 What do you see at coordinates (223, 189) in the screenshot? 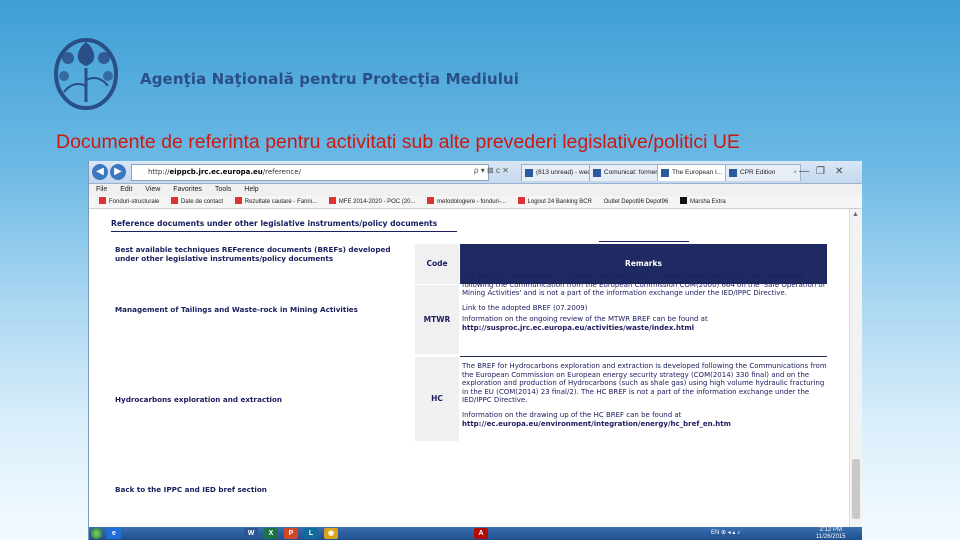
I see `menu-tools: Tools` at bounding box center [223, 189].